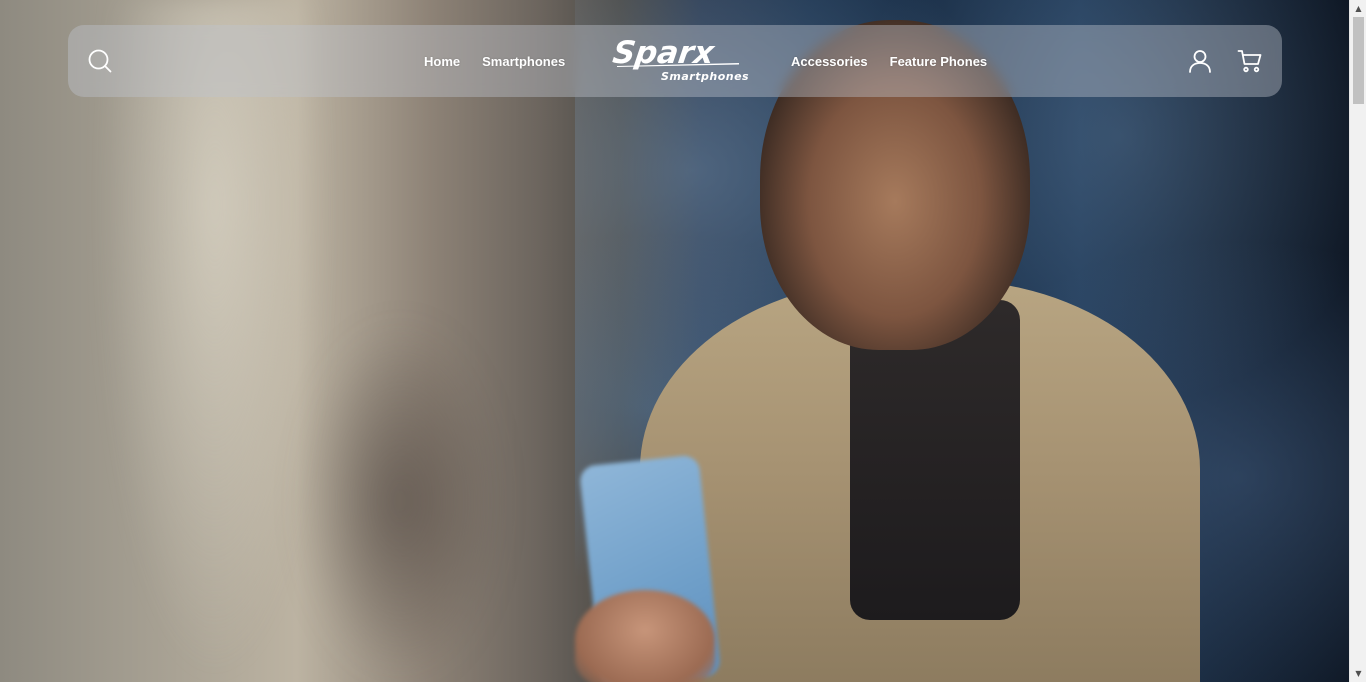 The width and height of the screenshot is (1366, 682). Describe the element at coordinates (1358, 673) in the screenshot. I see `scroll-down-arrow-icon: ▼` at that location.